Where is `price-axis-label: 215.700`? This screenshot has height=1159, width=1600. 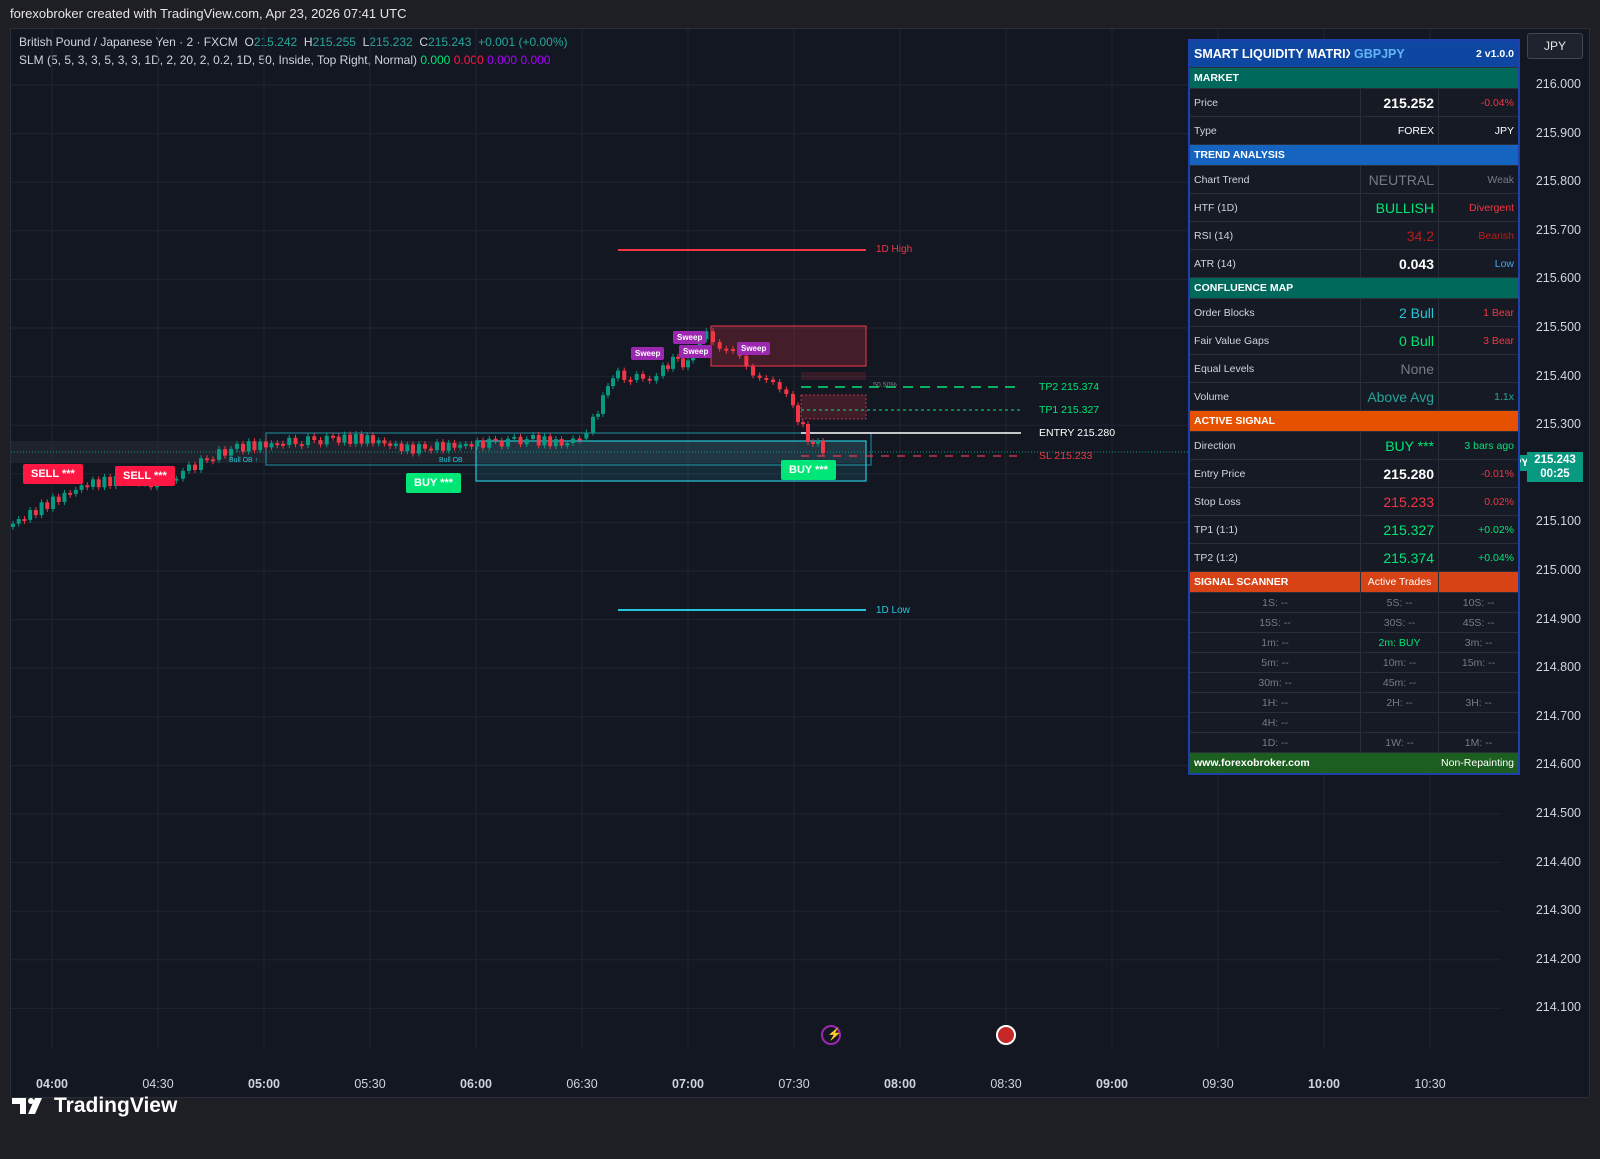
price-axis-label: 215.700 is located at coordinates (1558, 229).